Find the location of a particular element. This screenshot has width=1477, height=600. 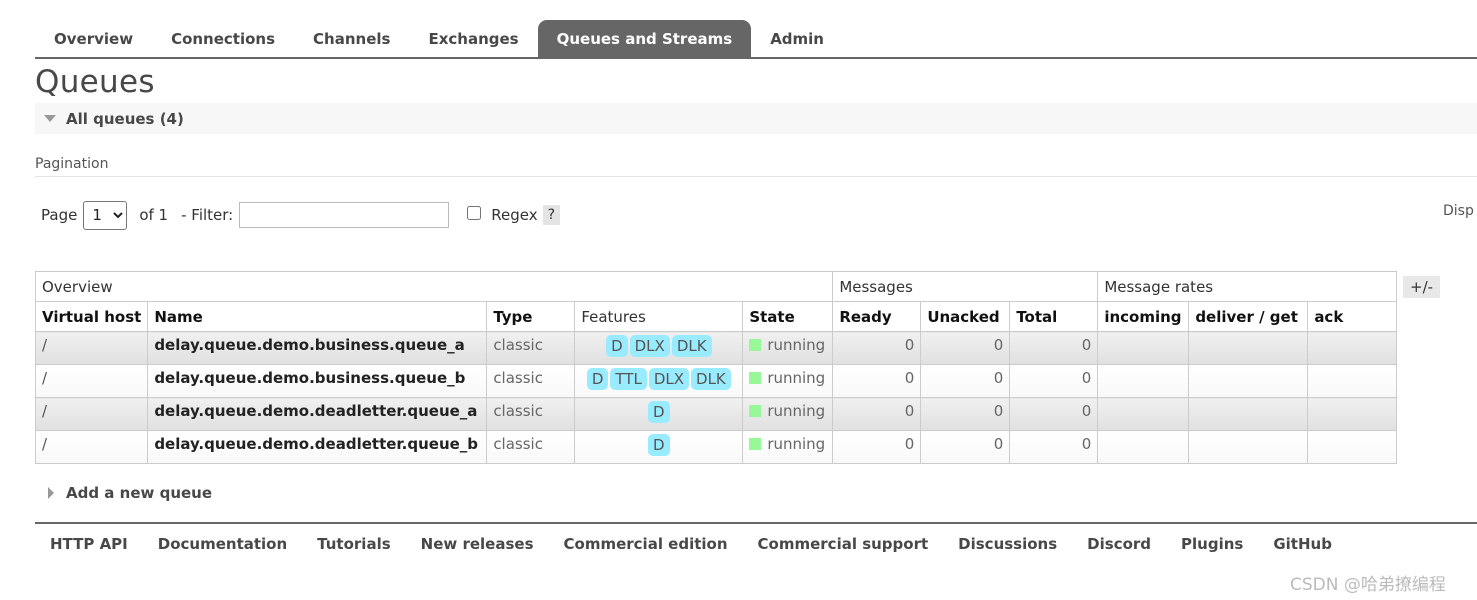

col-ready: Ready is located at coordinates (877, 316).